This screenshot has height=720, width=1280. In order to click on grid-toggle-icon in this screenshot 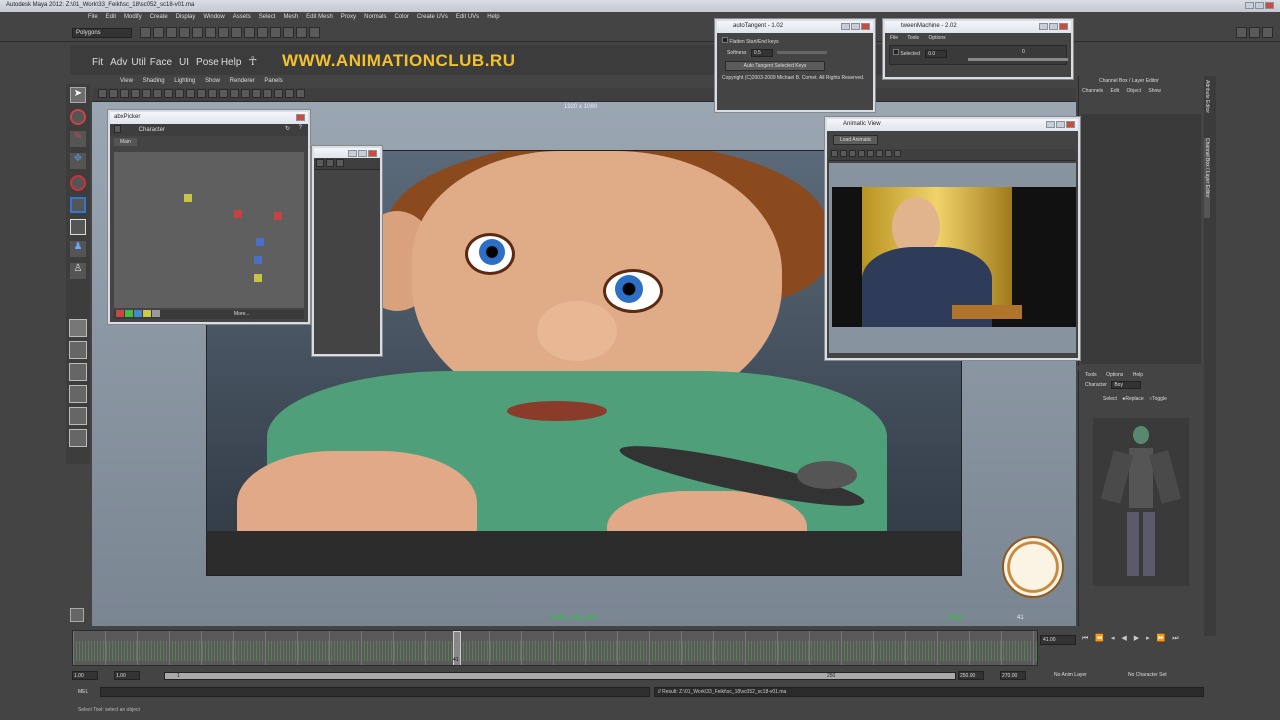, I will do `click(146, 93)`.